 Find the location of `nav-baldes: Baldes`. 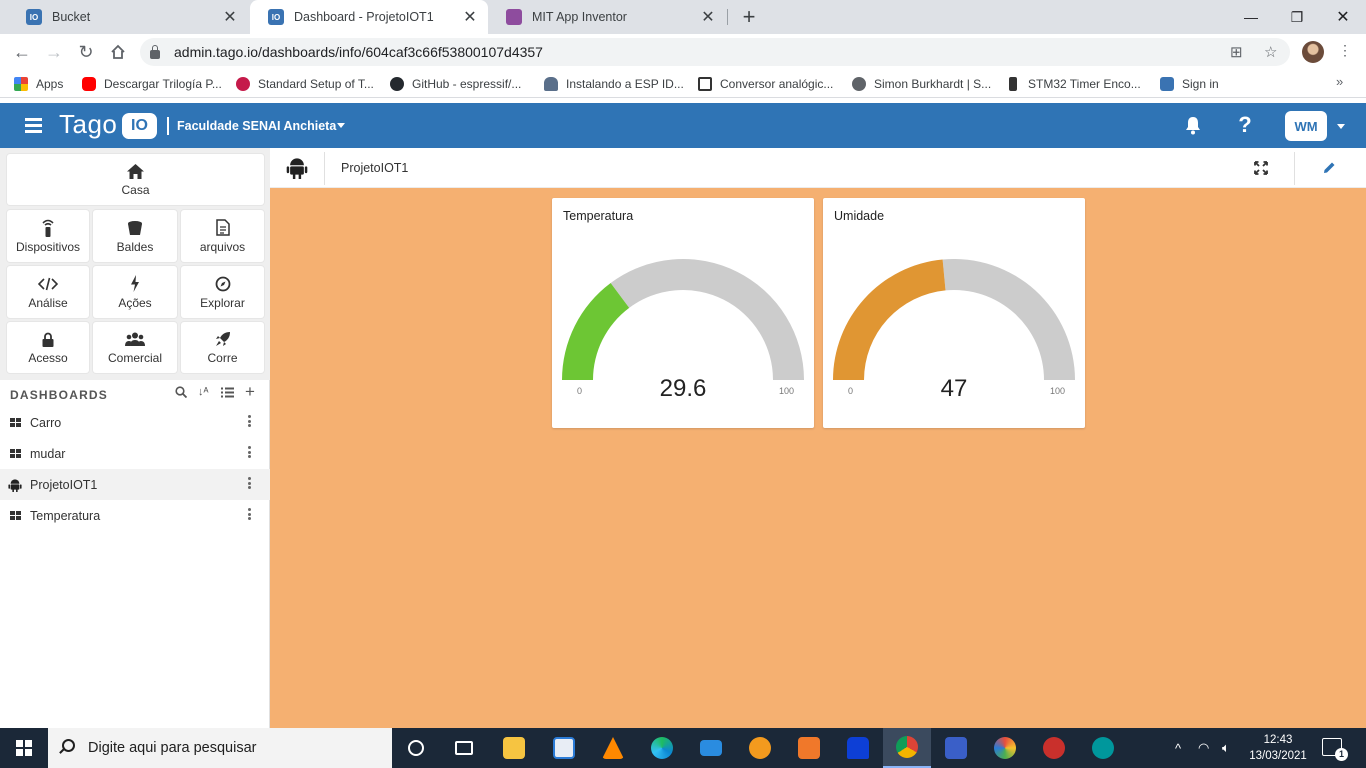

nav-baldes: Baldes is located at coordinates (135, 236).